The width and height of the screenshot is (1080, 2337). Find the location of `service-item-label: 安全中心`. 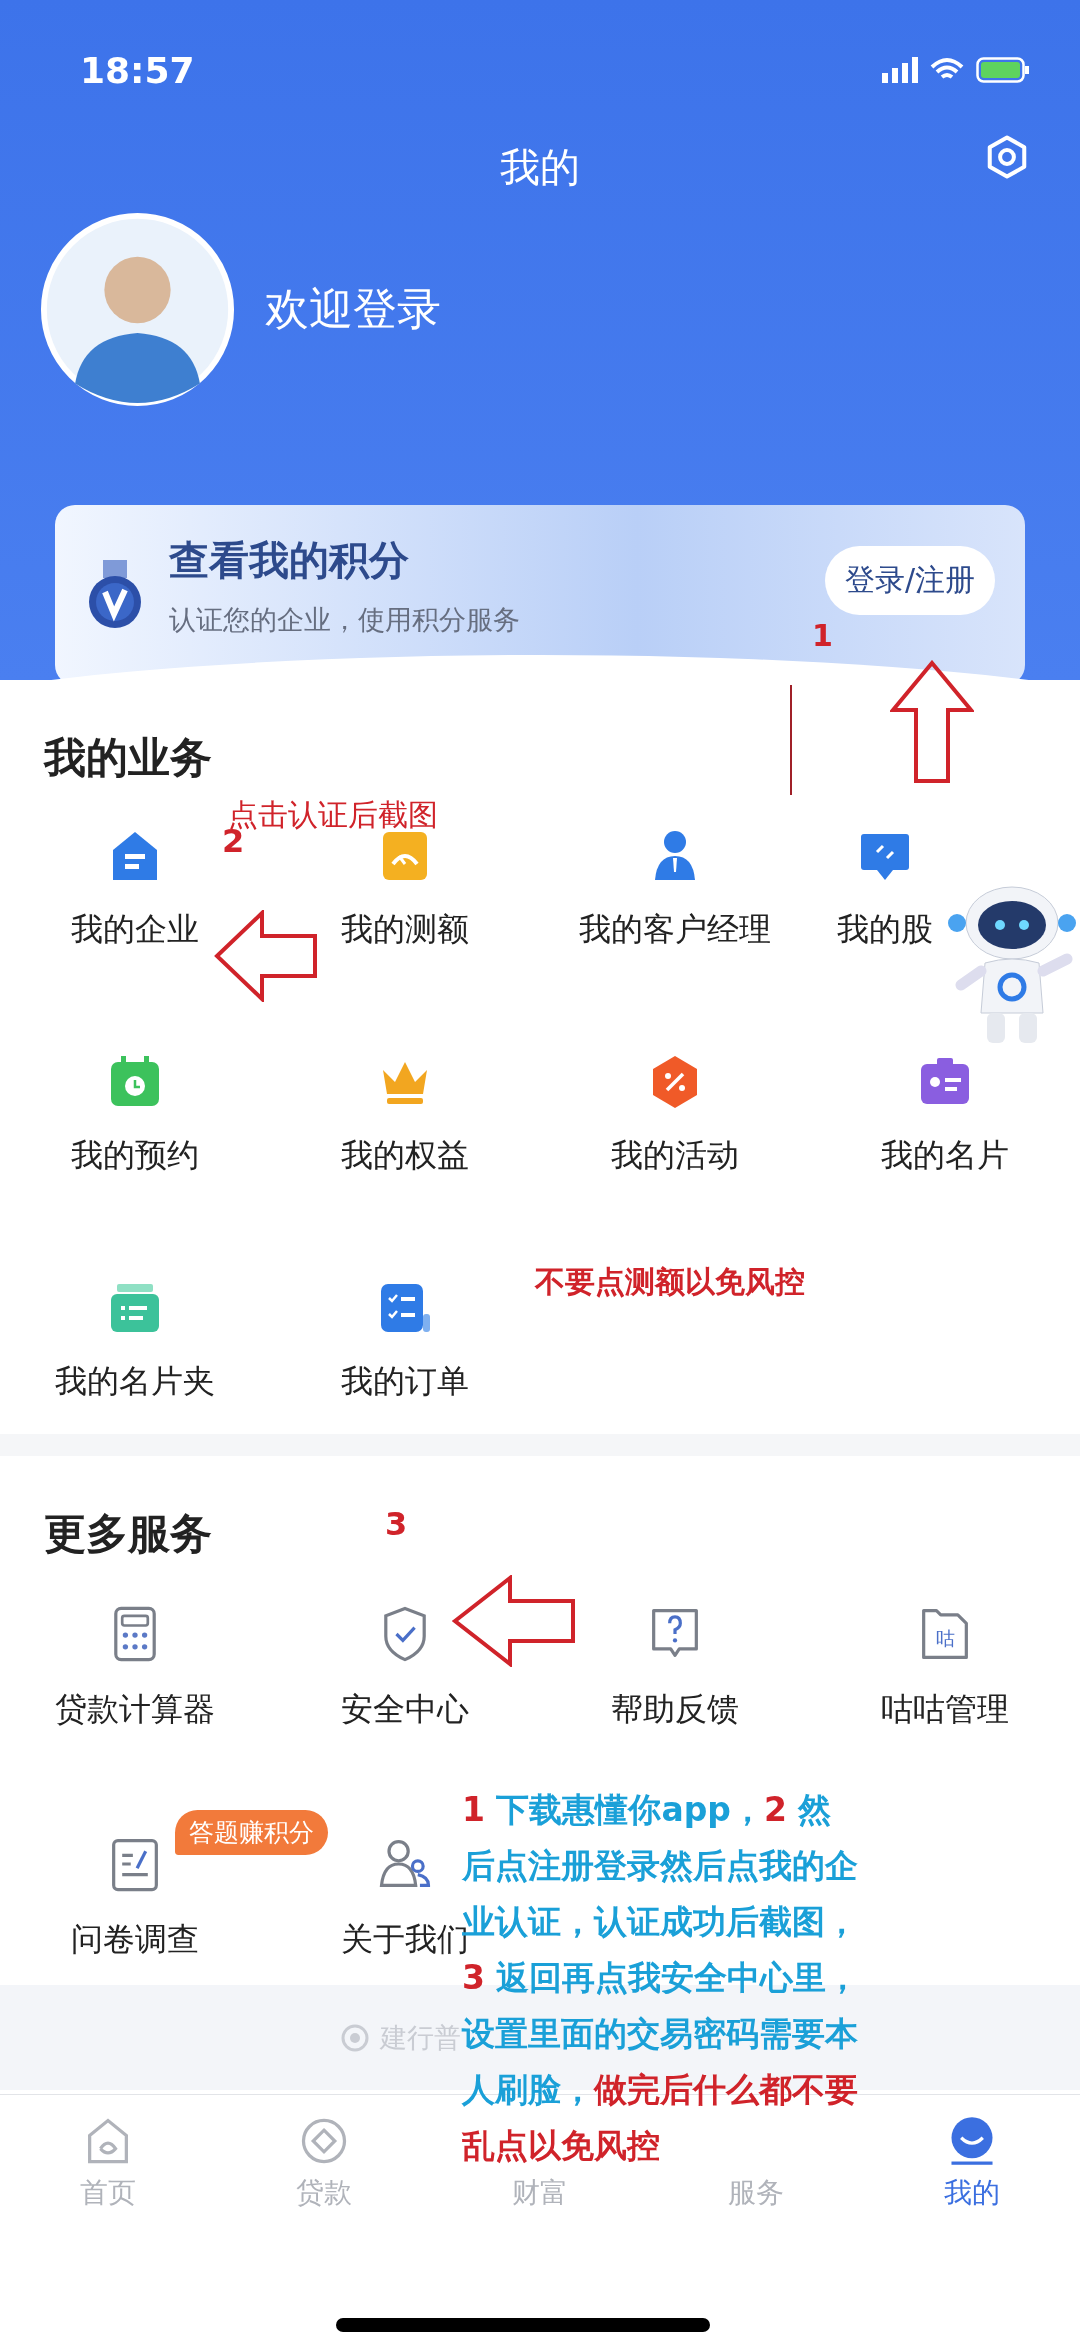

service-item-label: 安全中心 is located at coordinates (405, 1710).